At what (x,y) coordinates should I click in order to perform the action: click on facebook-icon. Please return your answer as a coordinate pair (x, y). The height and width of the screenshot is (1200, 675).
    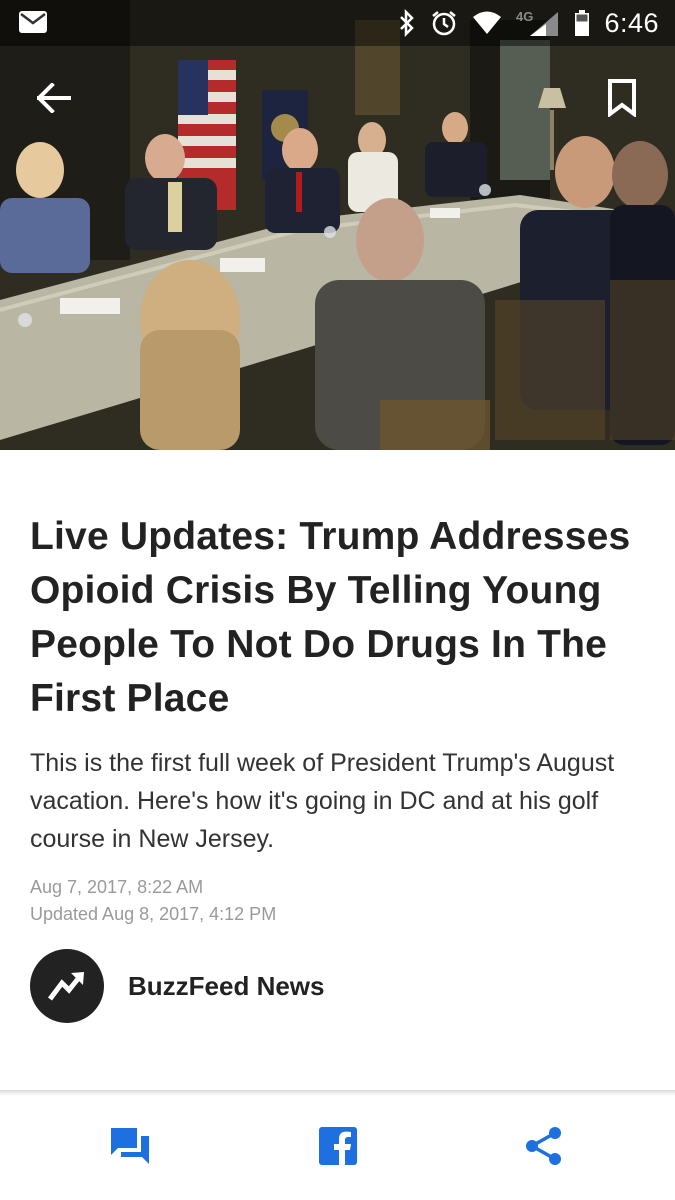
    Looking at the image, I should click on (338, 1146).